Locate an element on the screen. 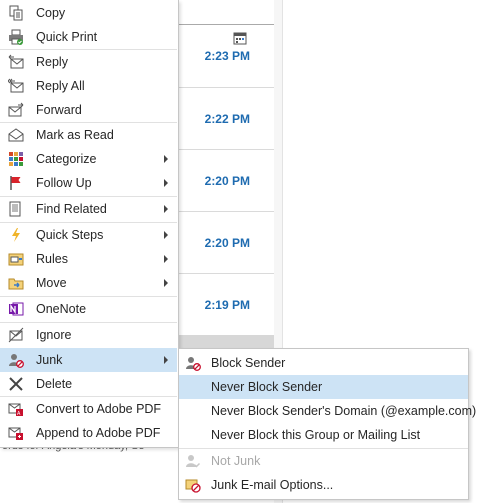 The width and height of the screenshot is (484, 503). menu-item-label: Reply All is located at coordinates (60, 86).